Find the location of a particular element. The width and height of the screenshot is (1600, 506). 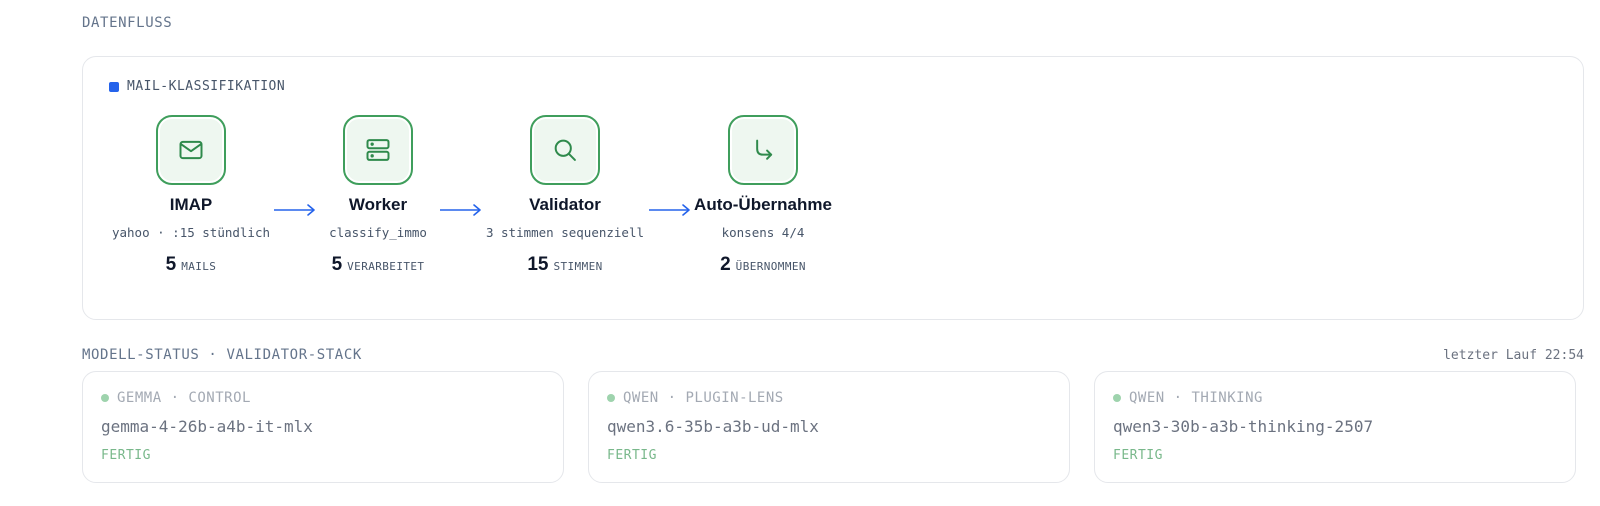

pipeline-label: MAIL-KLASSIFIKATION is located at coordinates (206, 86).